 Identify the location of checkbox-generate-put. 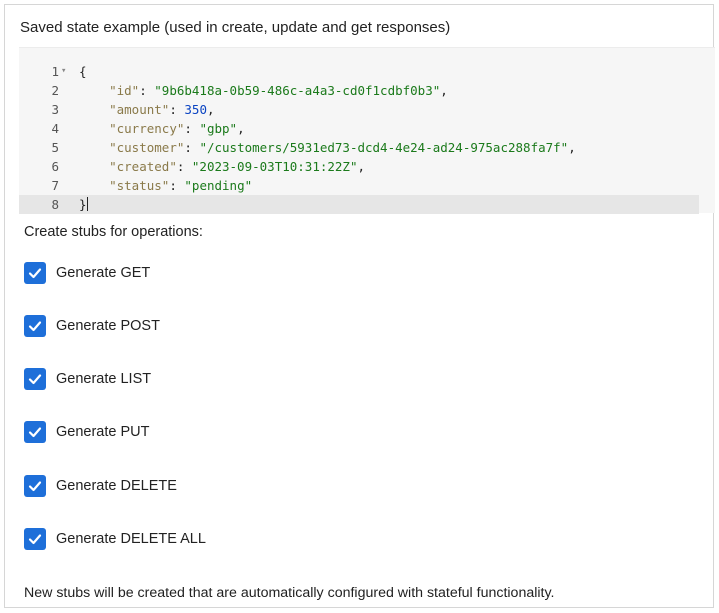
(35, 432).